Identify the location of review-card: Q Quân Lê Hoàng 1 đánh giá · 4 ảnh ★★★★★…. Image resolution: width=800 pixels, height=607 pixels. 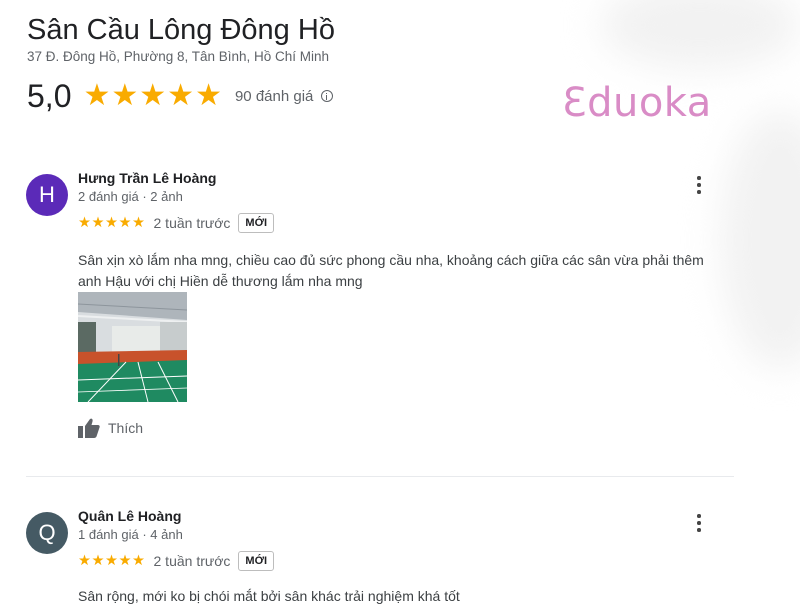
(381, 556).